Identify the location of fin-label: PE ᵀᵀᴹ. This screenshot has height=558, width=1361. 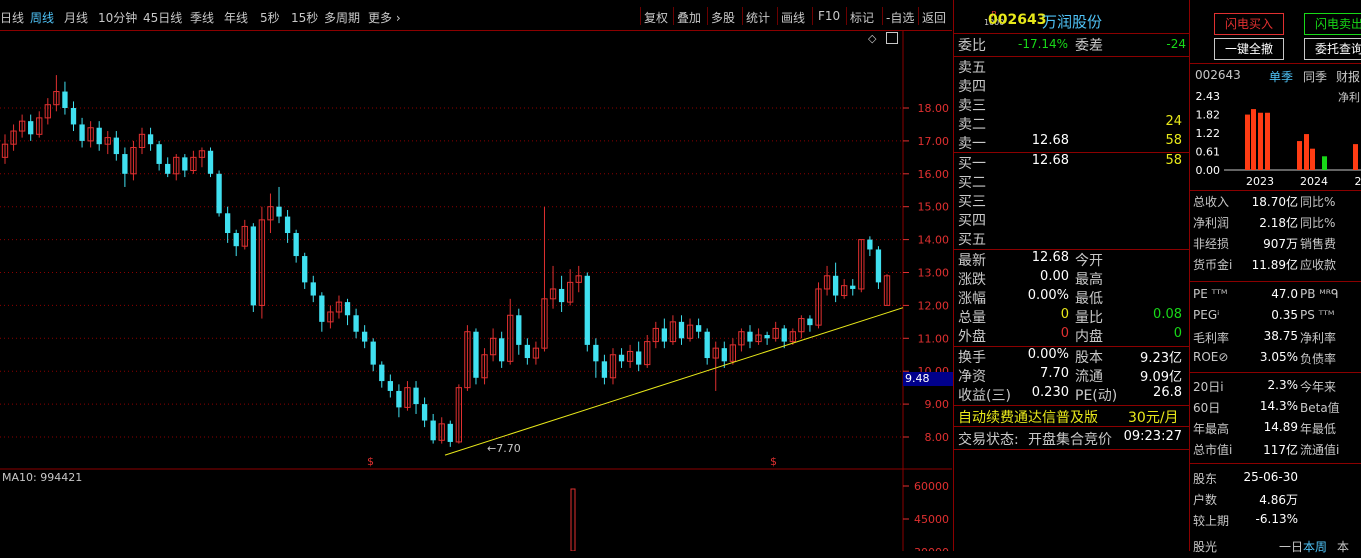
(1210, 294).